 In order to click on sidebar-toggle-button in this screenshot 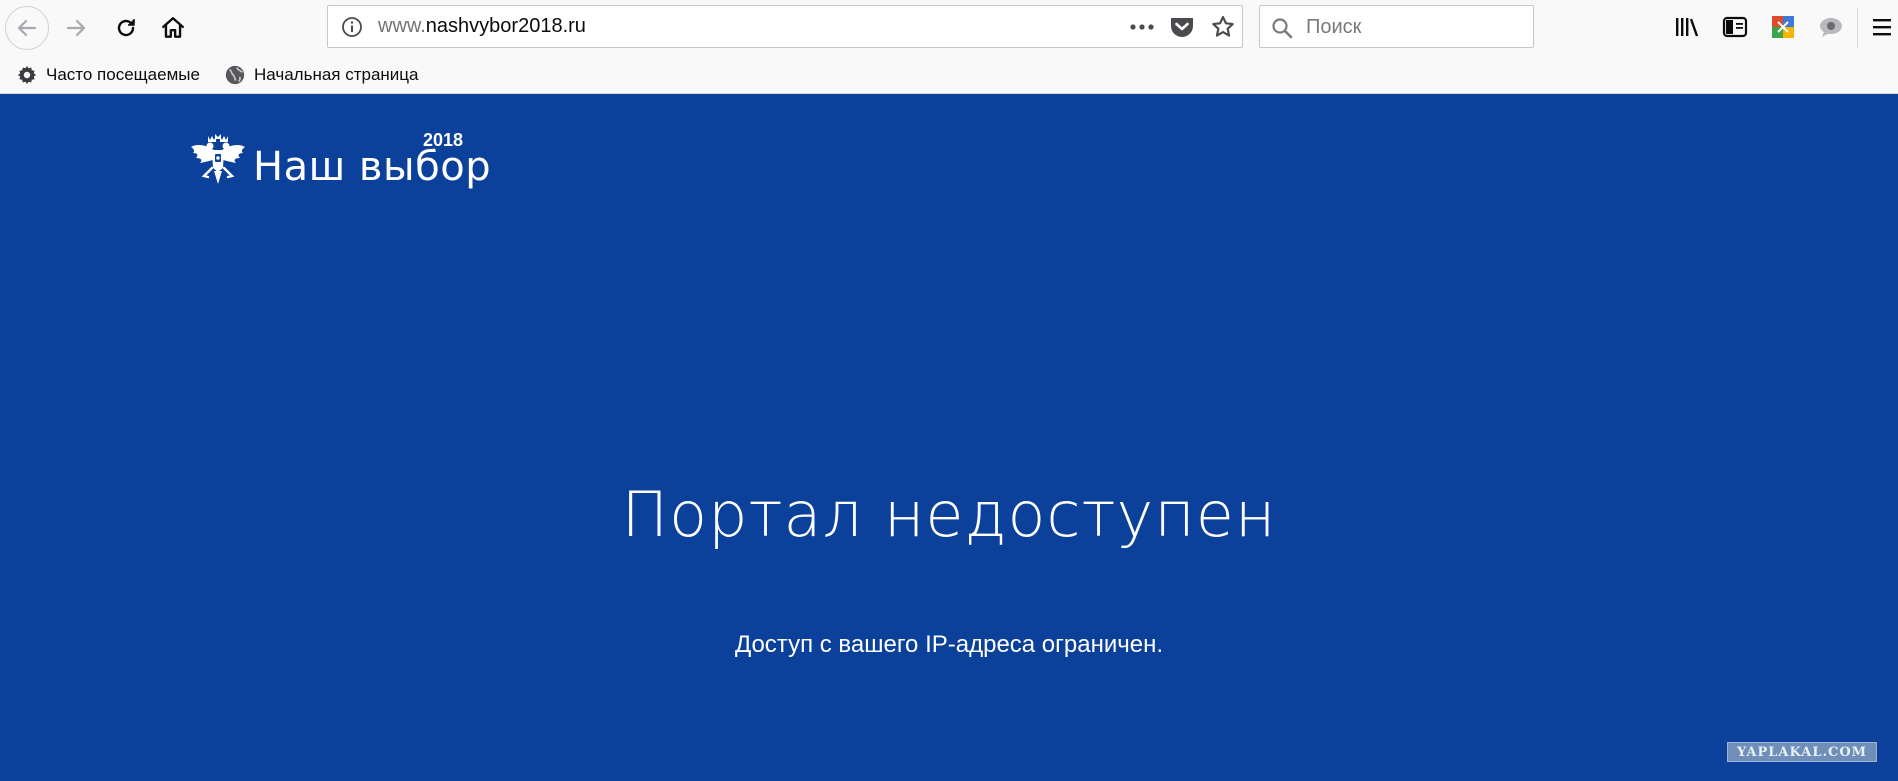, I will do `click(1735, 27)`.